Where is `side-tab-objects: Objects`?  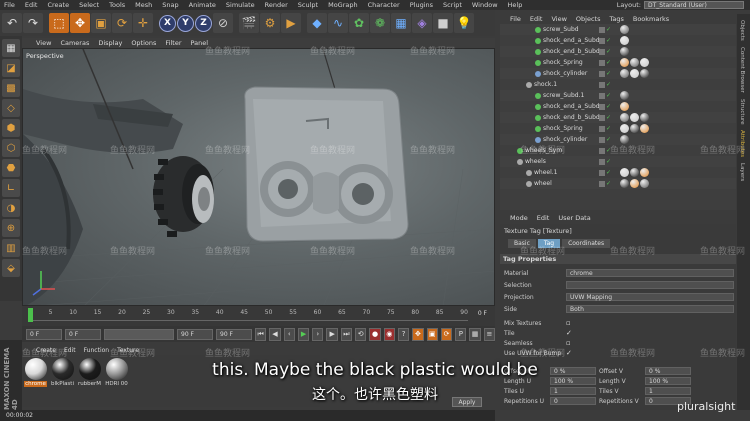 side-tab-objects: Objects is located at coordinates (742, 30).